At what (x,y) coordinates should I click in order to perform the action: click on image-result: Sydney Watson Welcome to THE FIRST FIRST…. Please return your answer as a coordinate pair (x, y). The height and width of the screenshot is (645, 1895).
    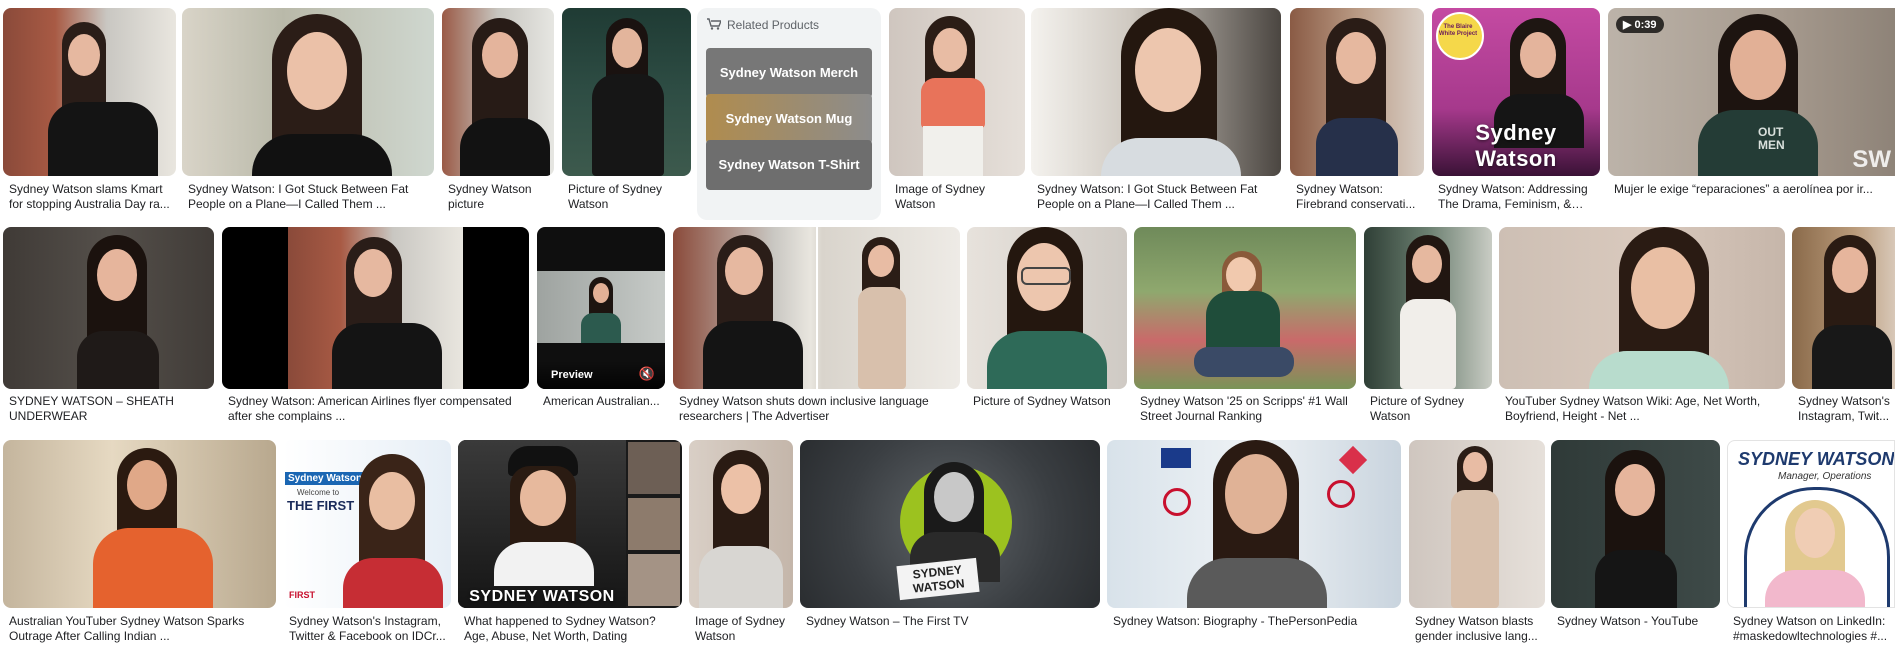
    Looking at the image, I should click on (367, 542).